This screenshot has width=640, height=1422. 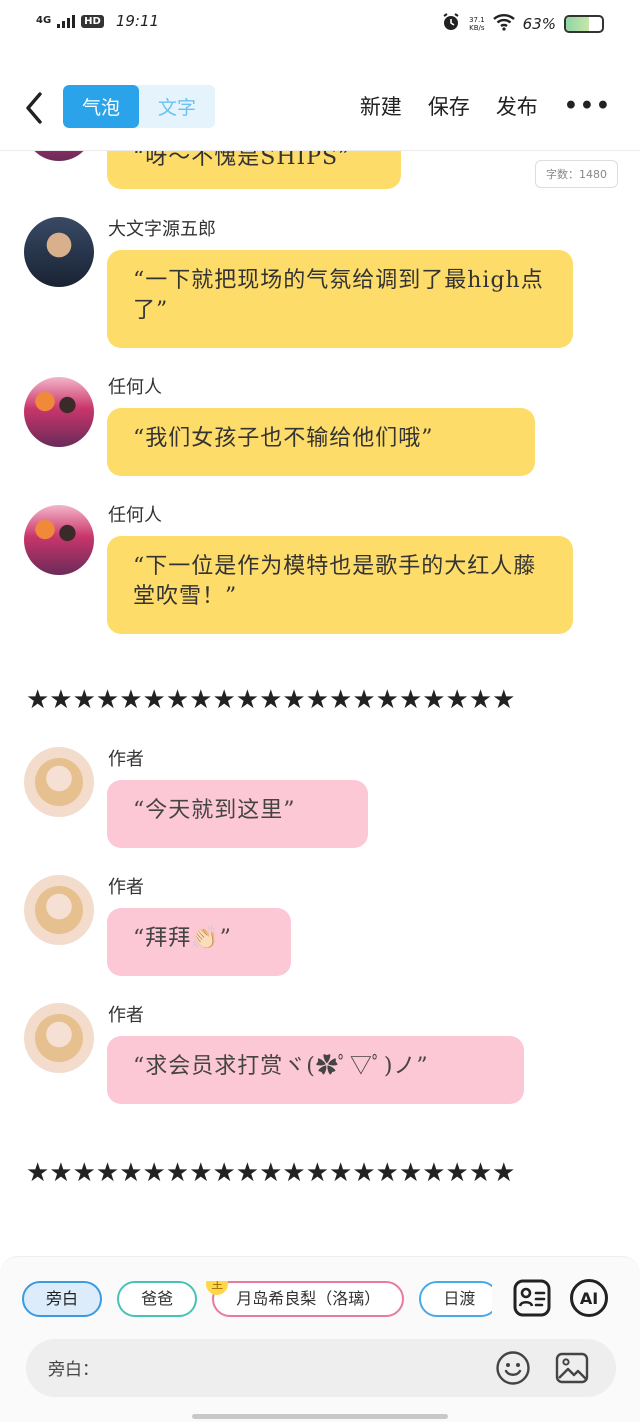 I want to click on mode-switch: 气泡 文字, so click(x=139, y=106).